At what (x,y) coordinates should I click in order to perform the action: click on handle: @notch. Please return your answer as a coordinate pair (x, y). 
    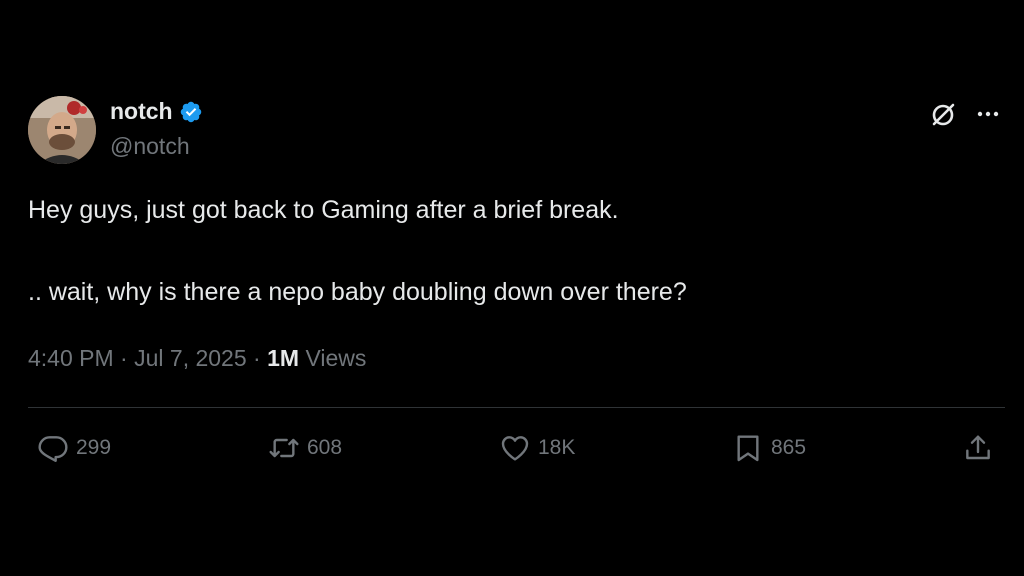
    Looking at the image, I should click on (150, 146).